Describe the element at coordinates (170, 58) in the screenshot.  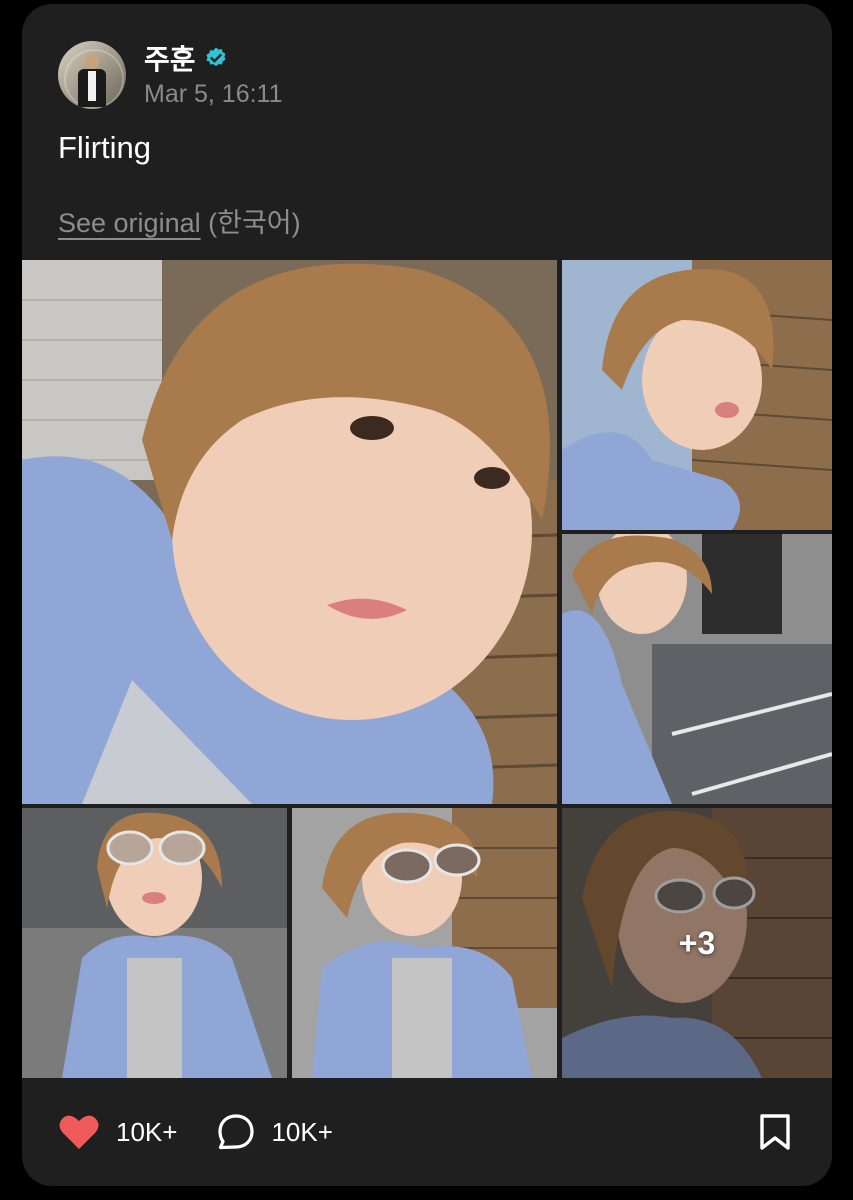
I see `author-name: 주훈` at that location.